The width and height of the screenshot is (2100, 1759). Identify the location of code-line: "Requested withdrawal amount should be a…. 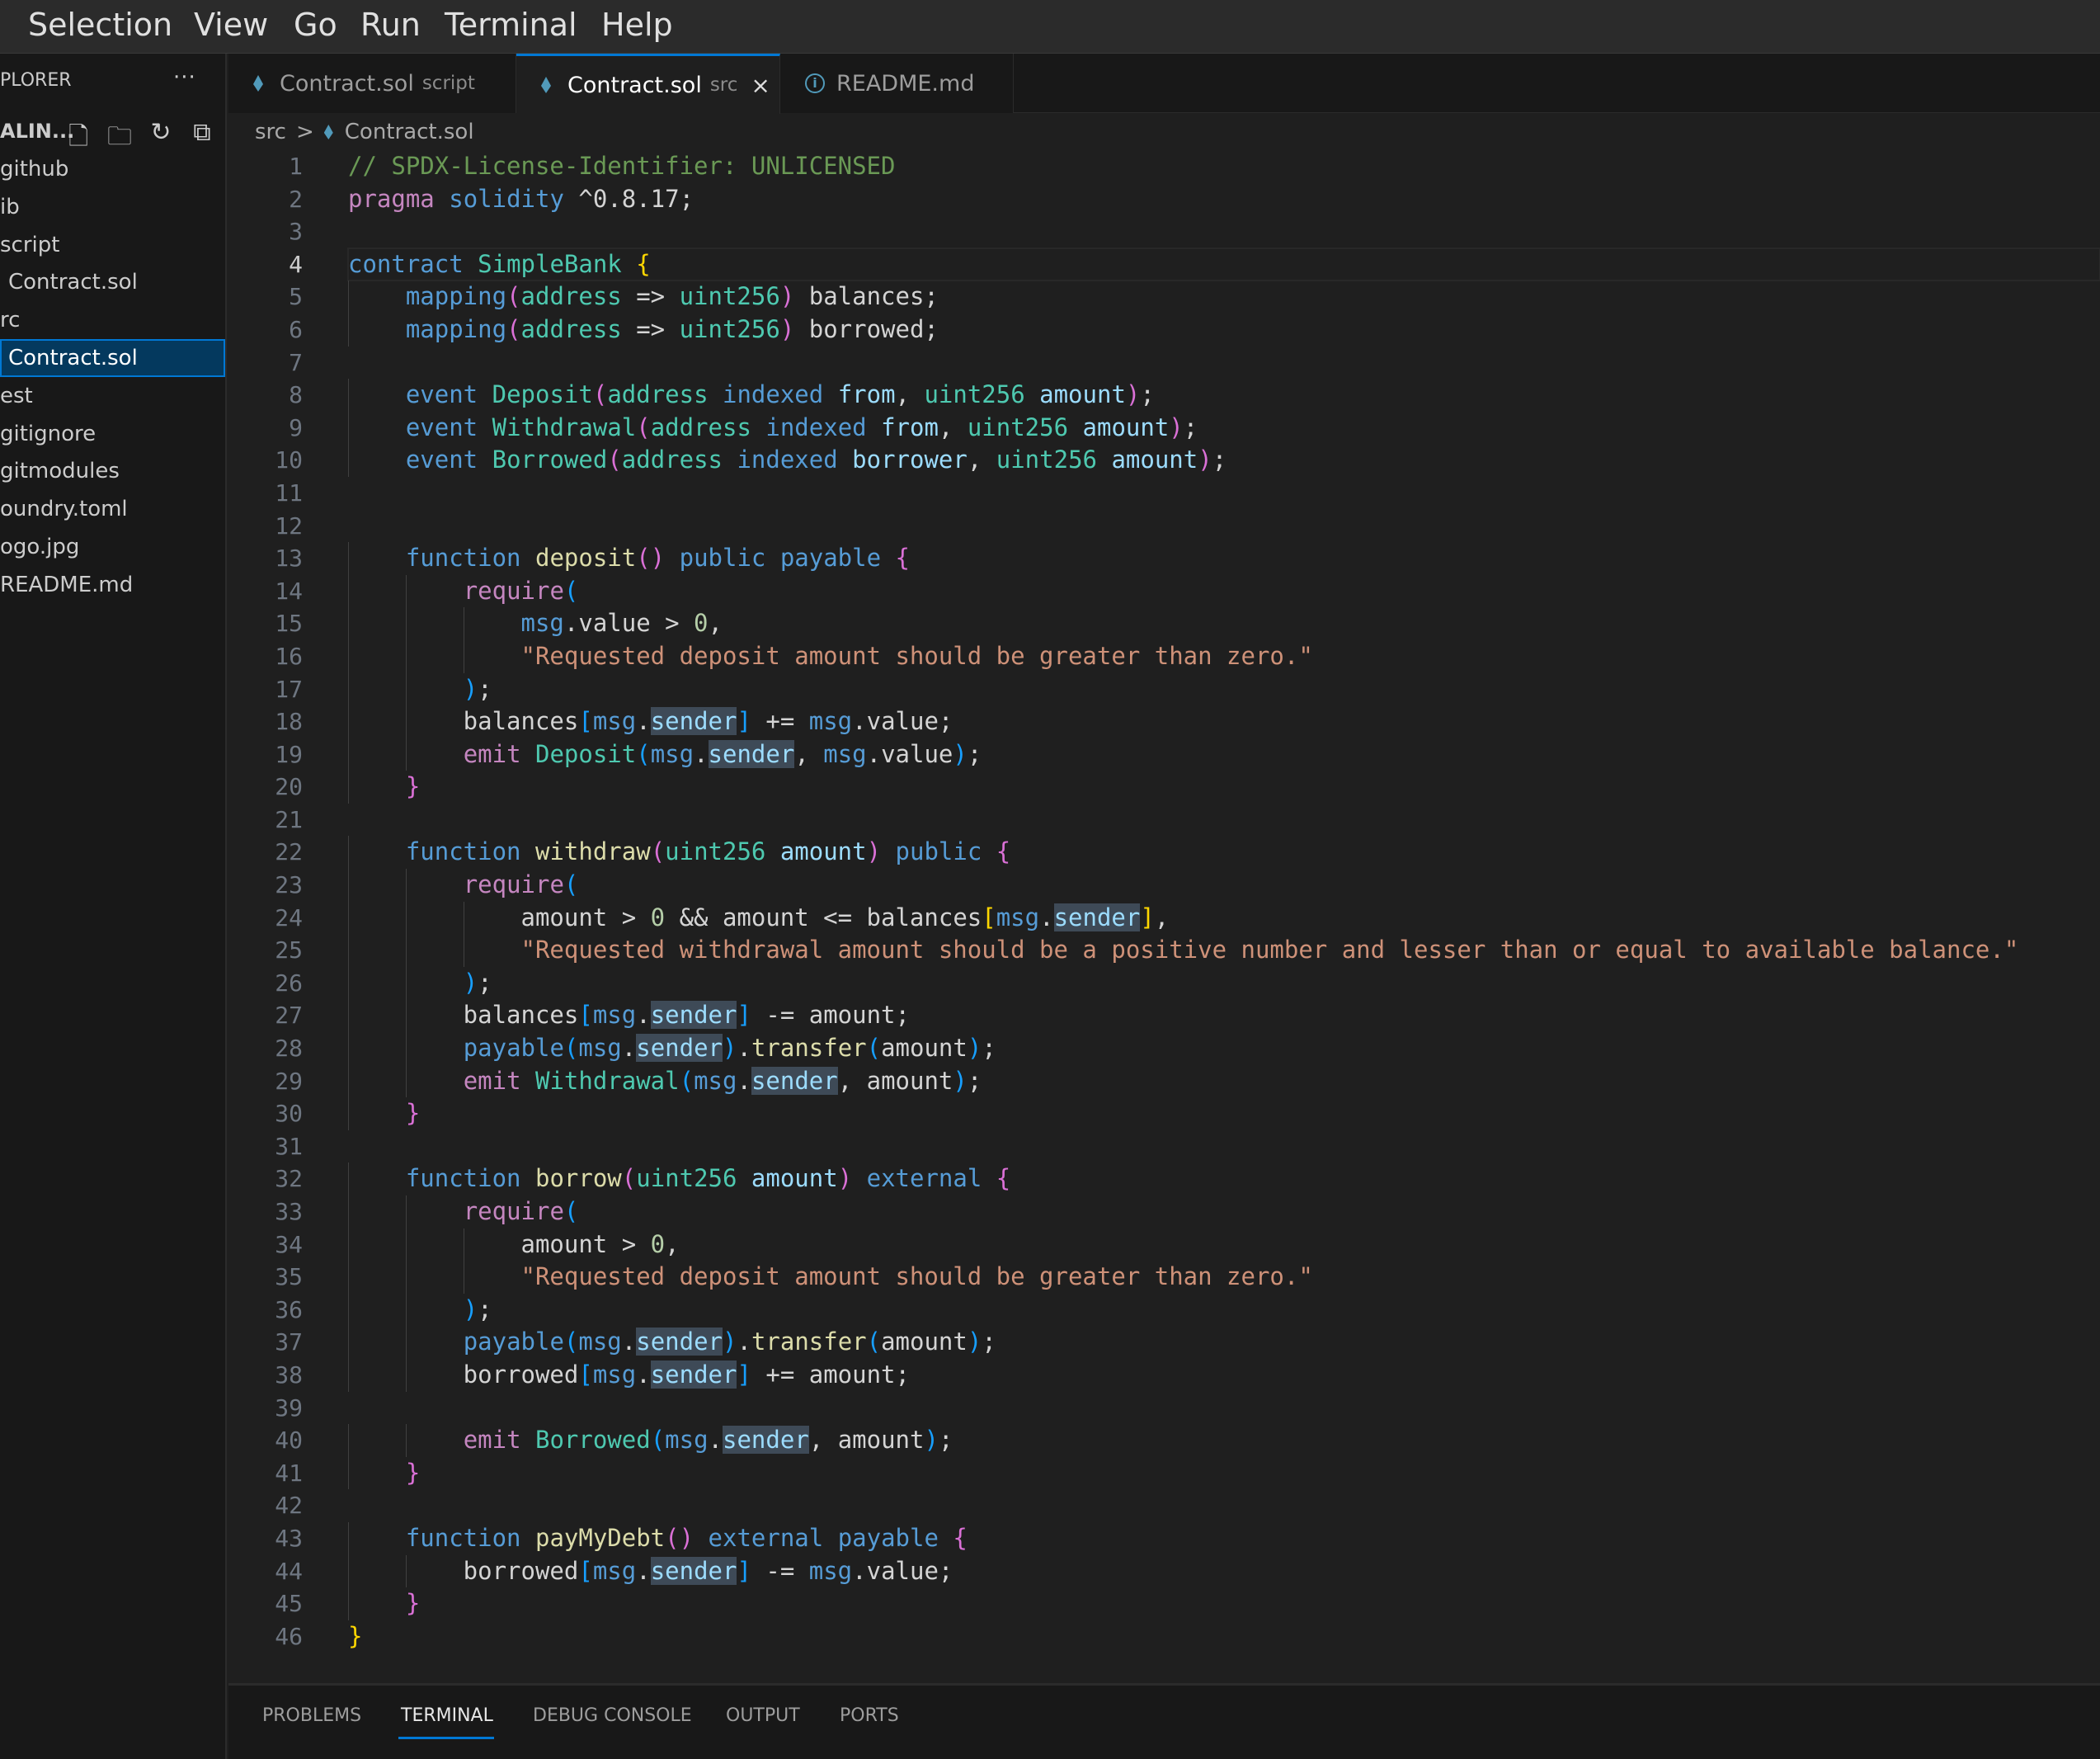
(1224, 950).